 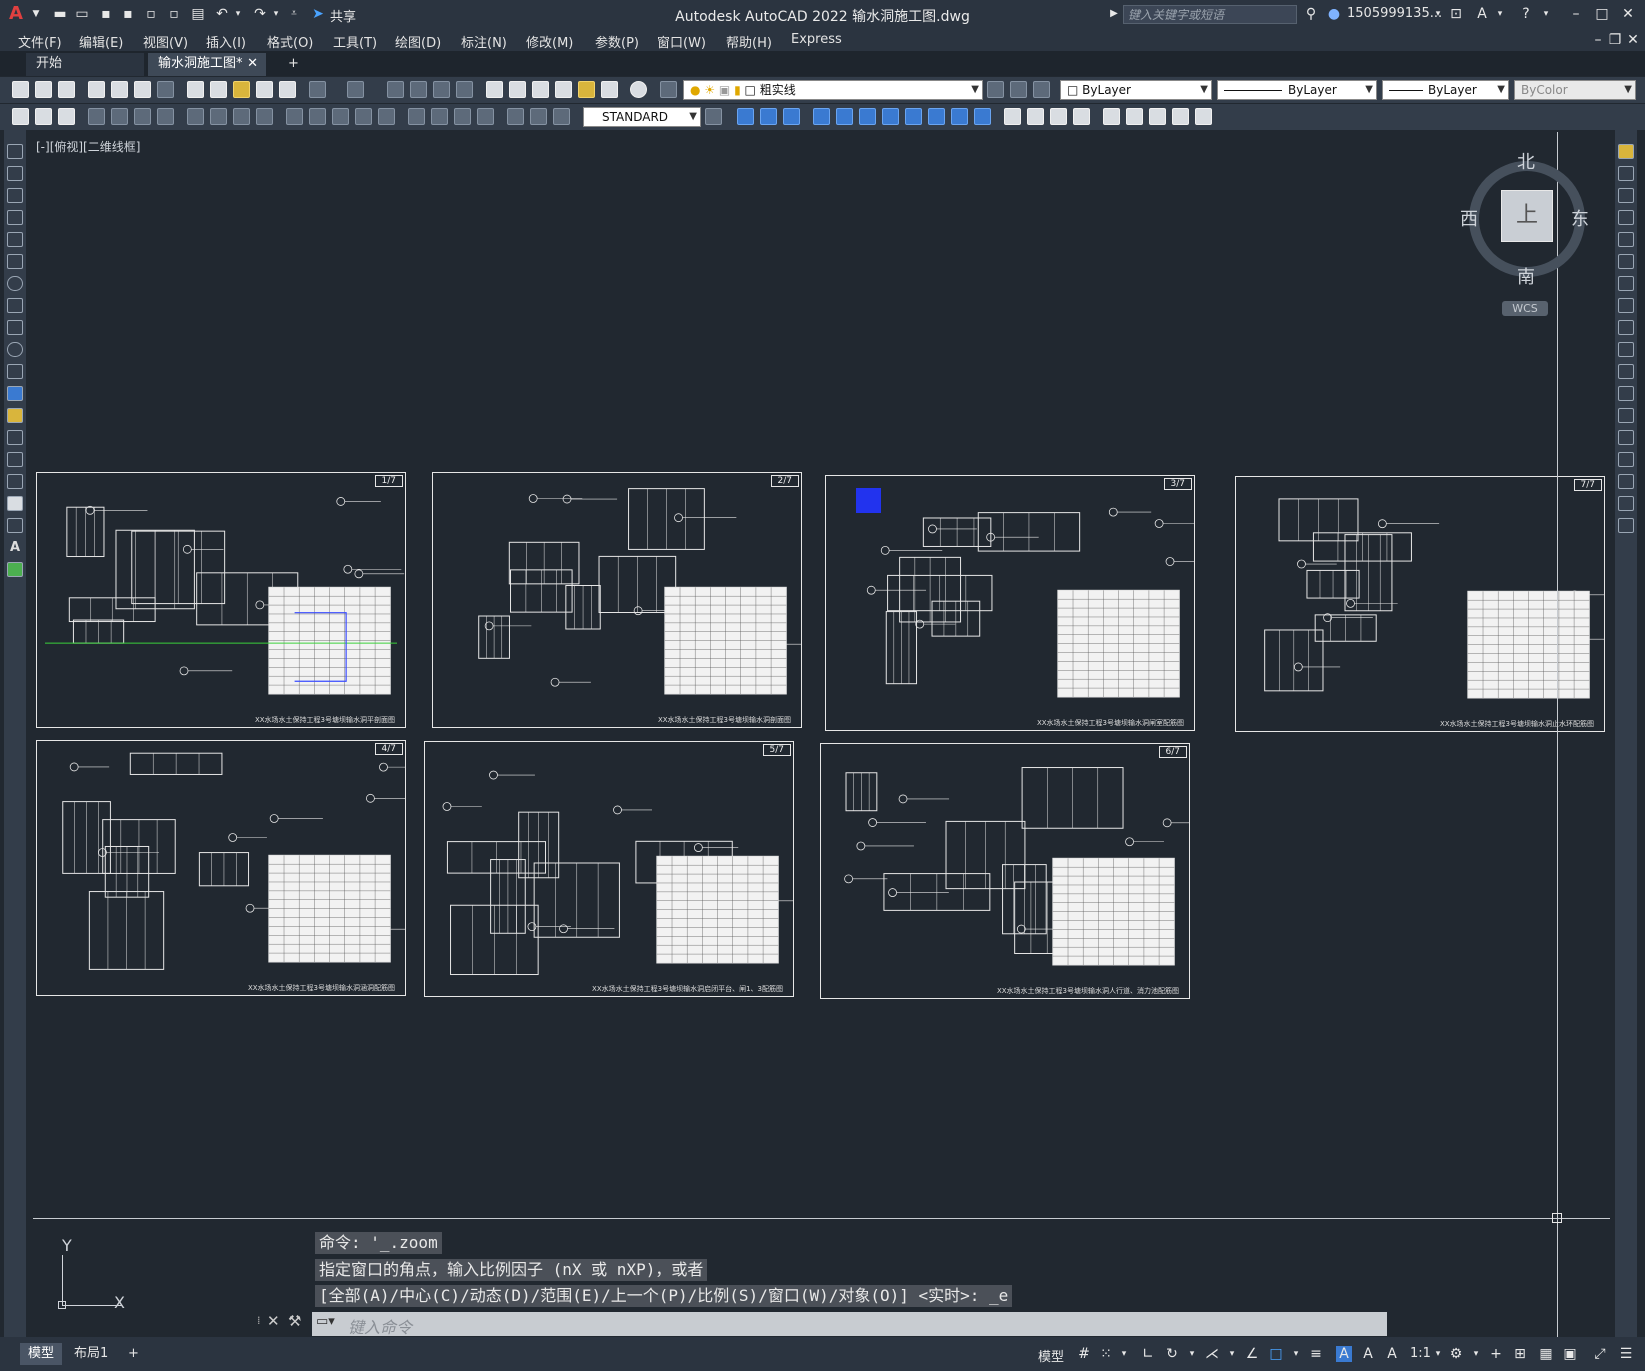 I want to click on viewcube: 上 北 南 东 西 WCS, so click(x=1530, y=235).